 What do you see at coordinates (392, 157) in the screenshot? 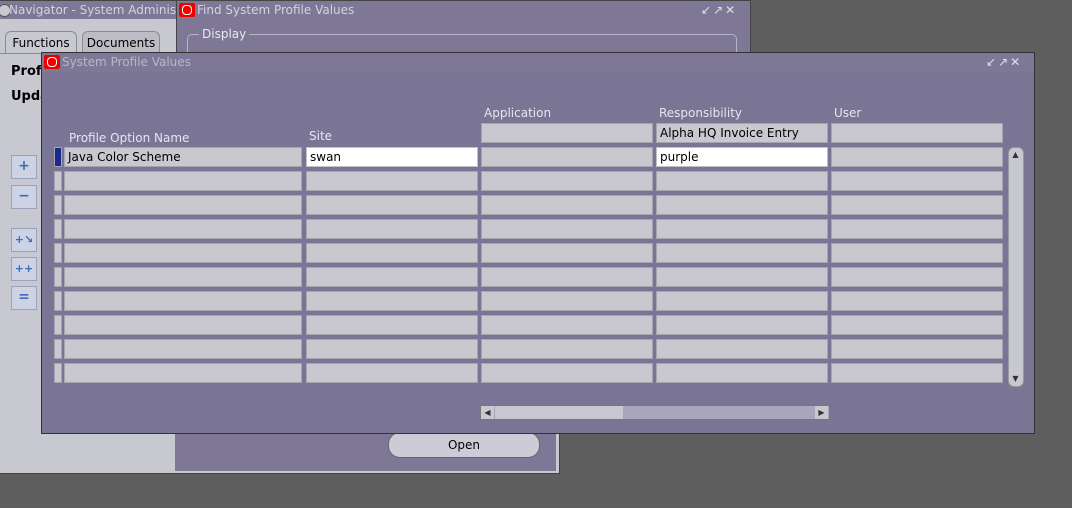
I see `site-field: swan` at bounding box center [392, 157].